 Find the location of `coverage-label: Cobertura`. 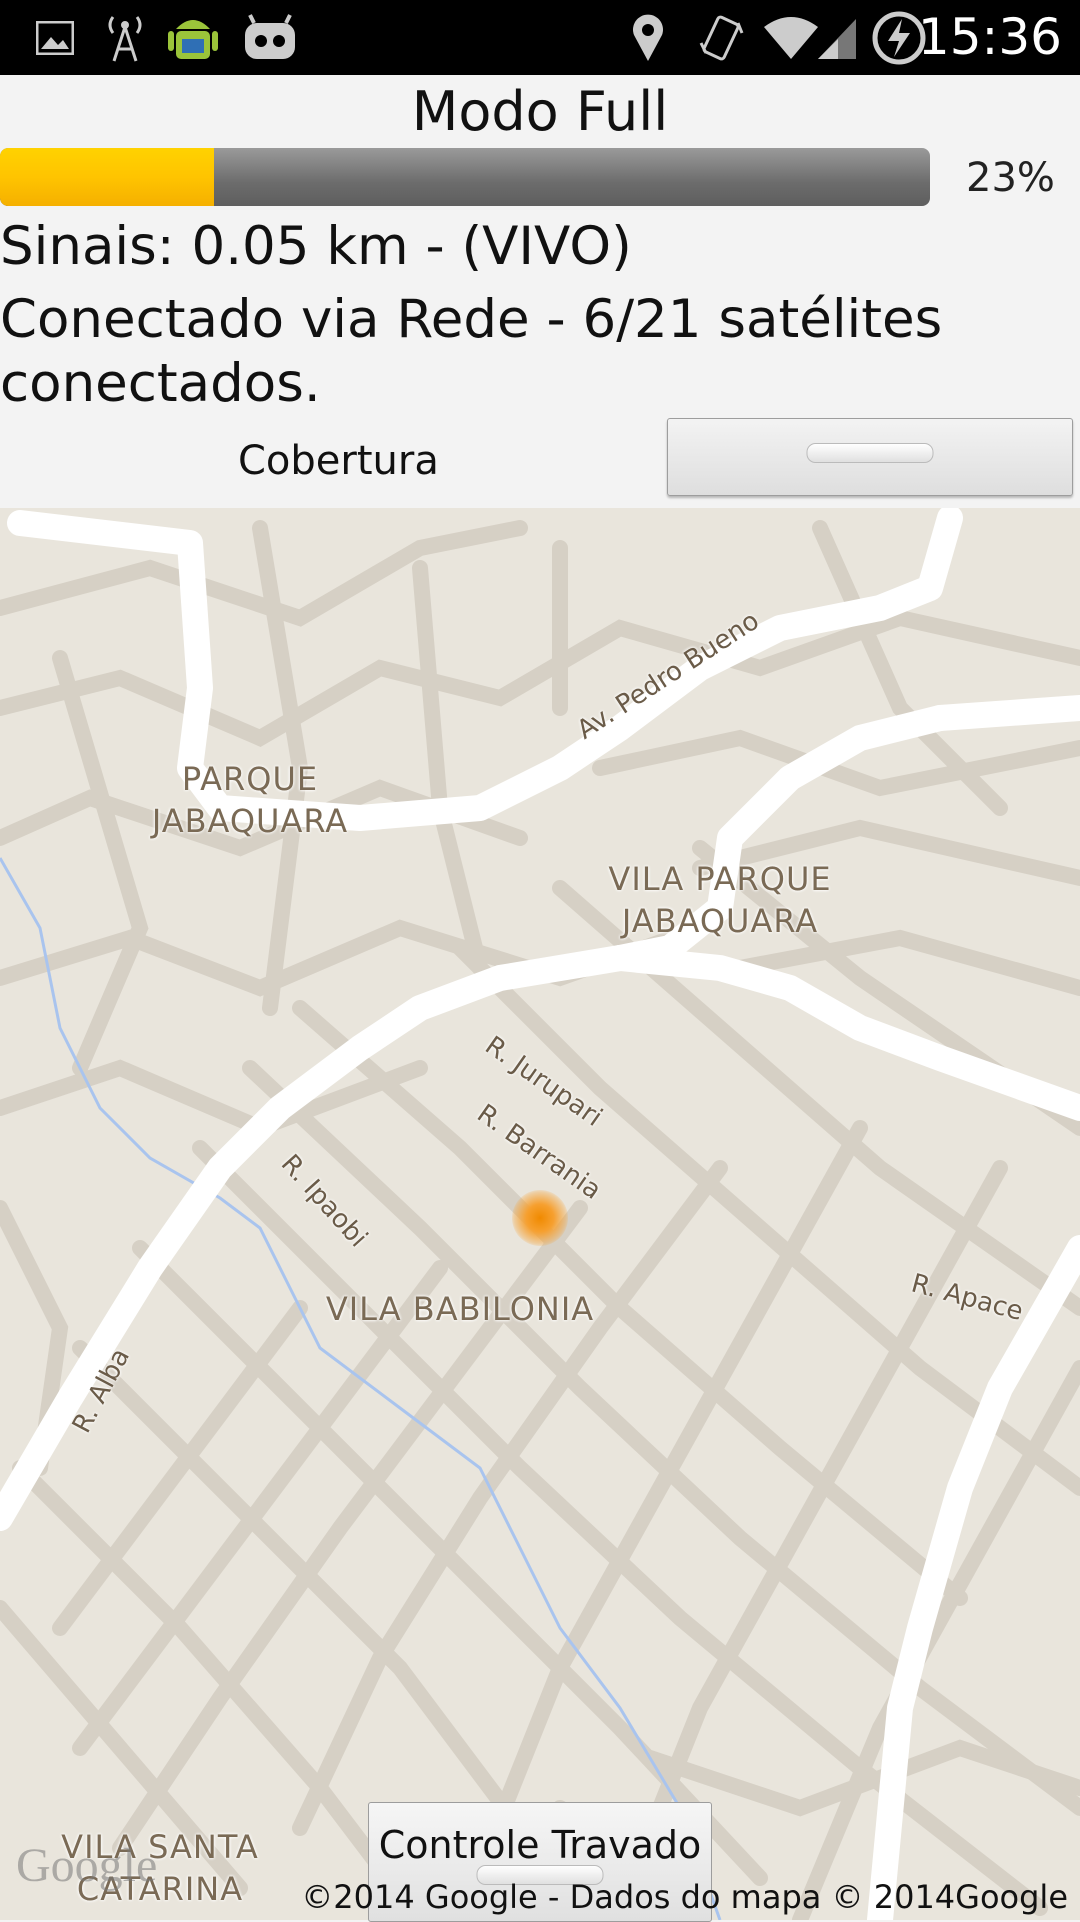

coverage-label: Cobertura is located at coordinates (338, 461).